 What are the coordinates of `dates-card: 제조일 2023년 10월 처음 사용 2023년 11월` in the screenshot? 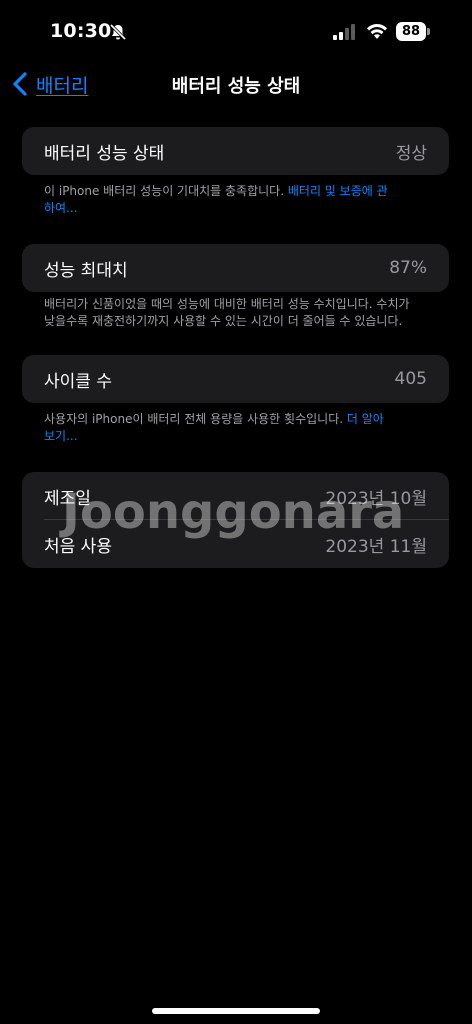 It's located at (235, 520).